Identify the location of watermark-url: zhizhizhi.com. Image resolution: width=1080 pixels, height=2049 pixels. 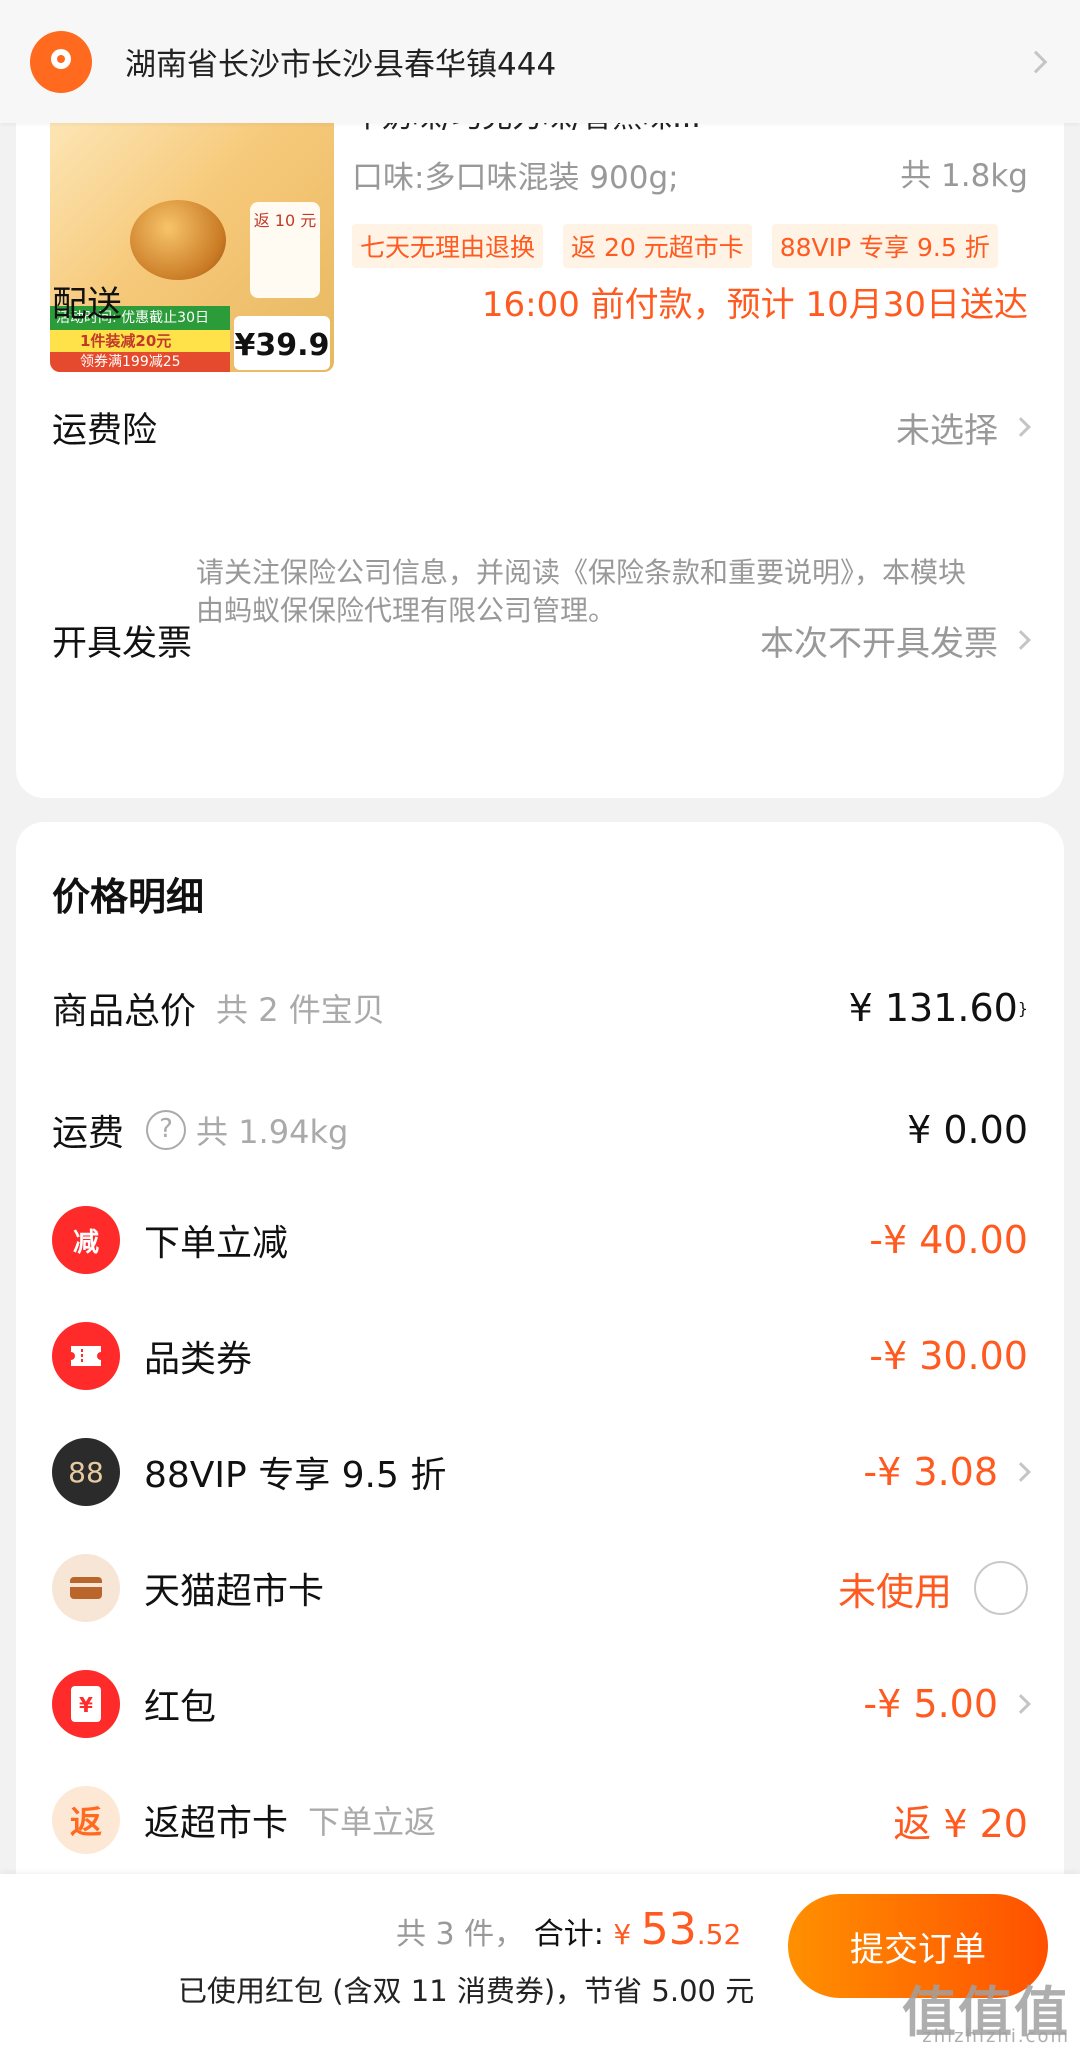
(996, 2036).